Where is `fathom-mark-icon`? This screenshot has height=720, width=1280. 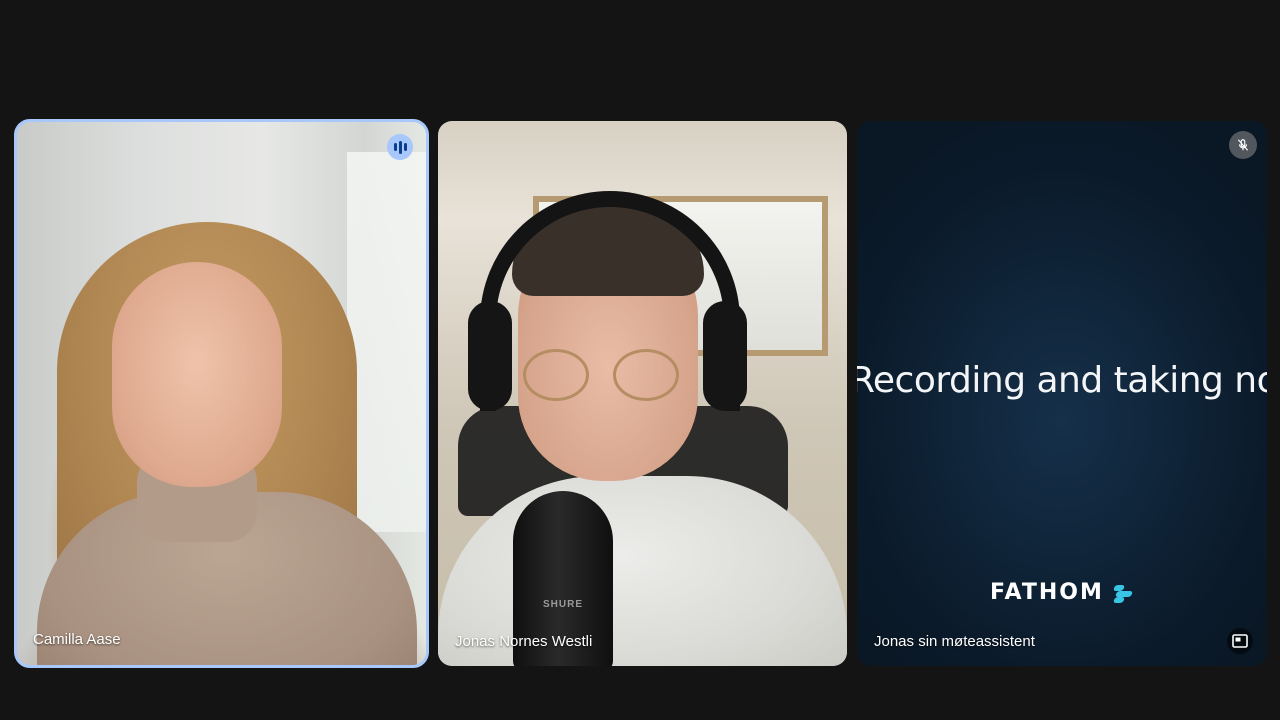
fathom-mark-icon is located at coordinates (1123, 593).